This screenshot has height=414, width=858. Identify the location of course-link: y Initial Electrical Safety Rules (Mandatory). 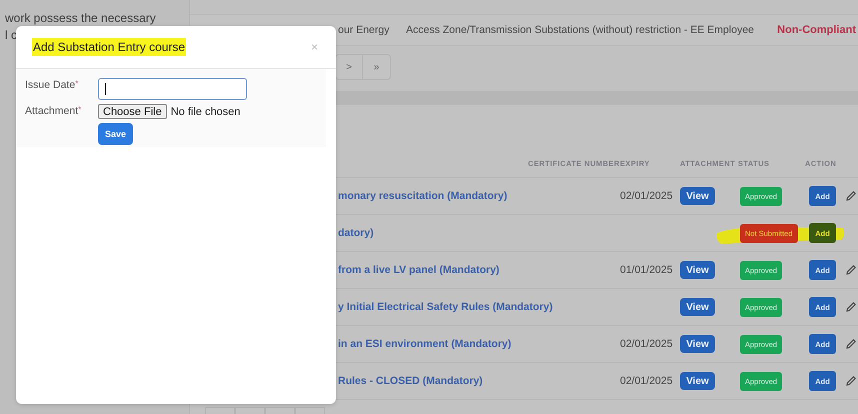
(445, 307).